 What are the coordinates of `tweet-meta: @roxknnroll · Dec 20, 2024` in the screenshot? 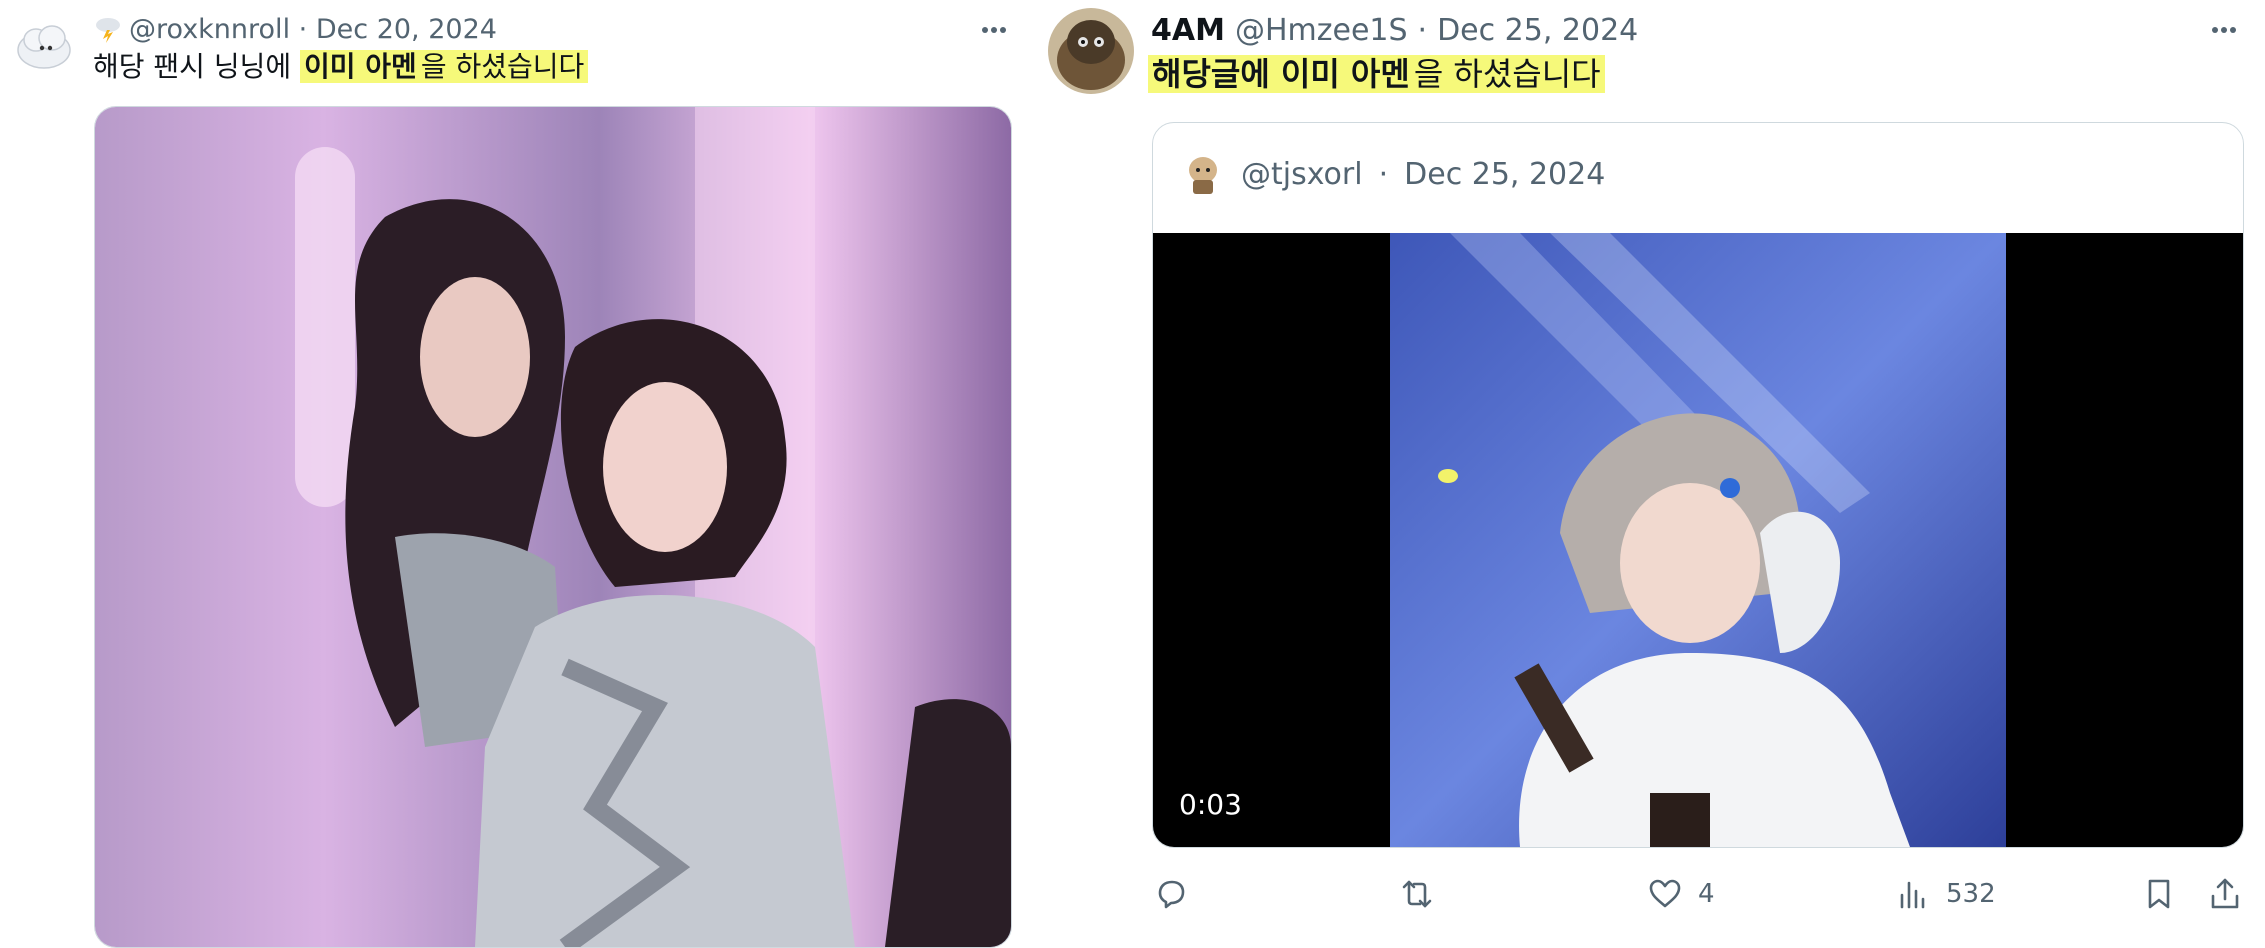 It's located at (295, 29).